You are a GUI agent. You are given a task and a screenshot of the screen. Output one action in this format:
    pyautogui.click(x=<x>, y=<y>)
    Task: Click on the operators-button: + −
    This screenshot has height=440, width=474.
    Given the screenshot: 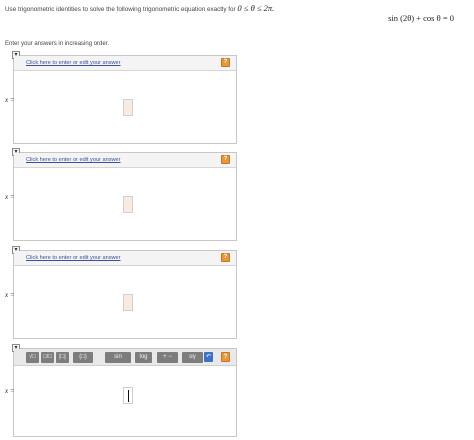 What is the action you would take?
    pyautogui.click(x=167, y=357)
    